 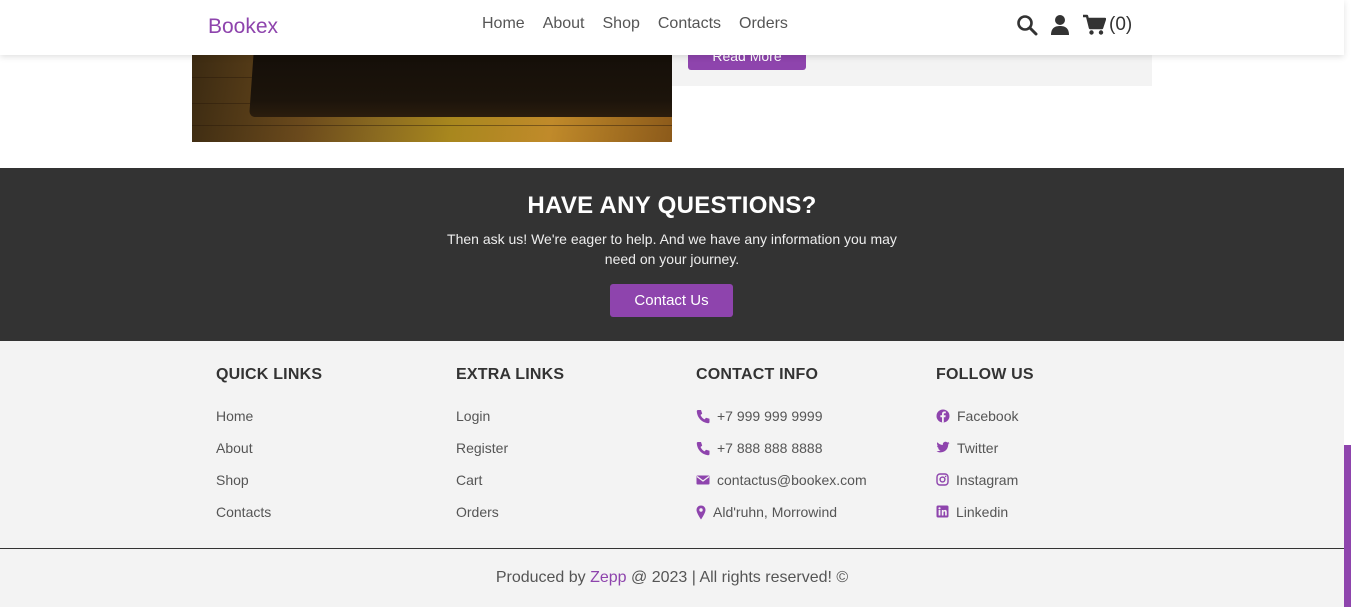 I want to click on twitter-icon, so click(x=943, y=448).